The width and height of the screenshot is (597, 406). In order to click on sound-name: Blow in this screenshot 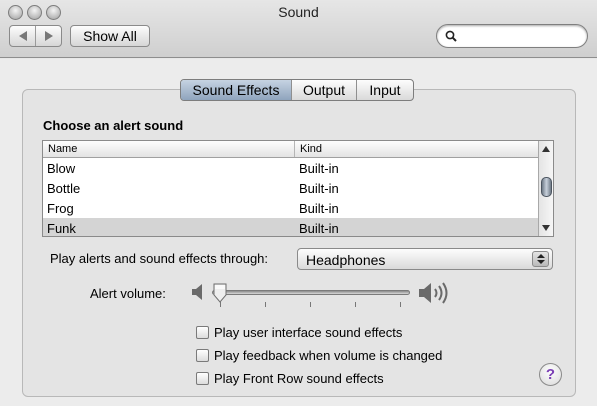, I will do `click(61, 168)`.